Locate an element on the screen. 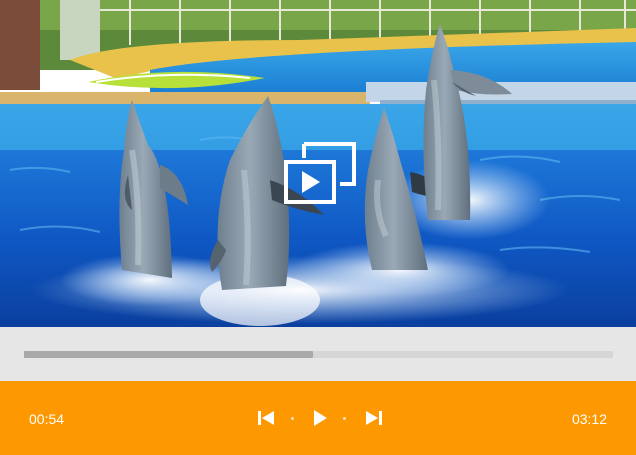 Image resolution: width=636 pixels, height=455 pixels. progress-bar is located at coordinates (318, 354).